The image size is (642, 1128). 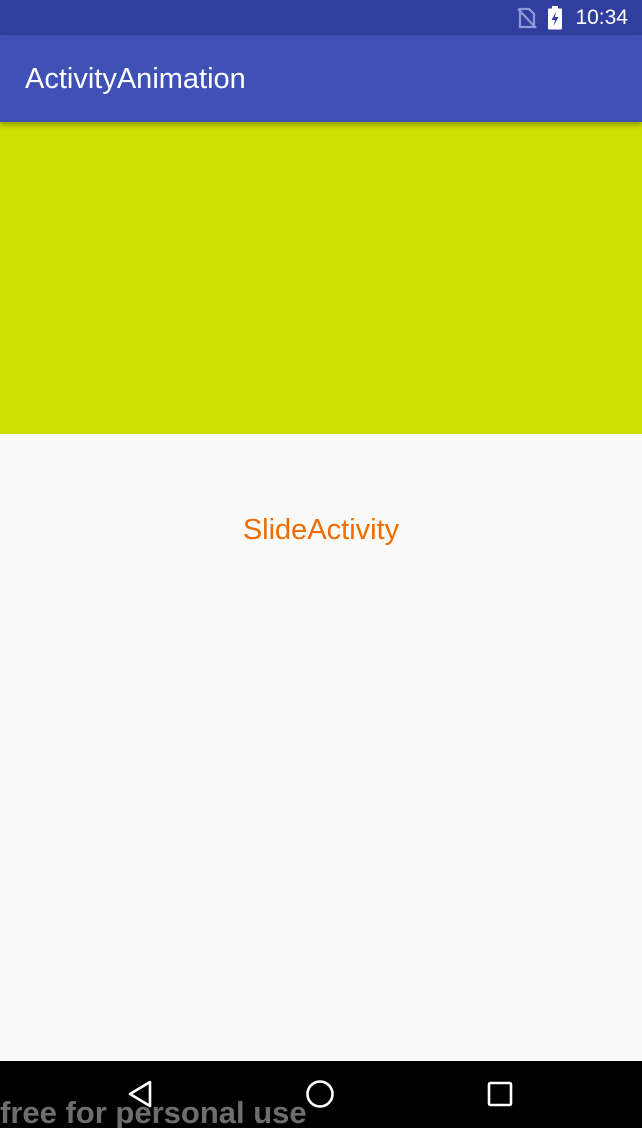 I want to click on clock: 10:34, so click(x=601, y=17).